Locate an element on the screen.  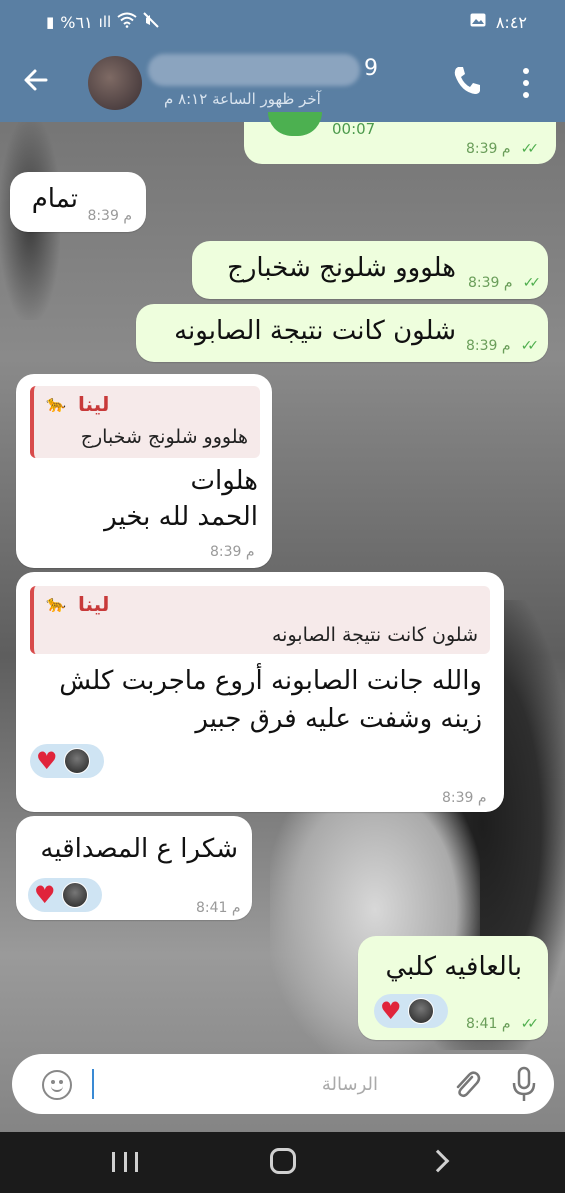
message-text: بالعافيه كلبي is located at coordinates (453, 967).